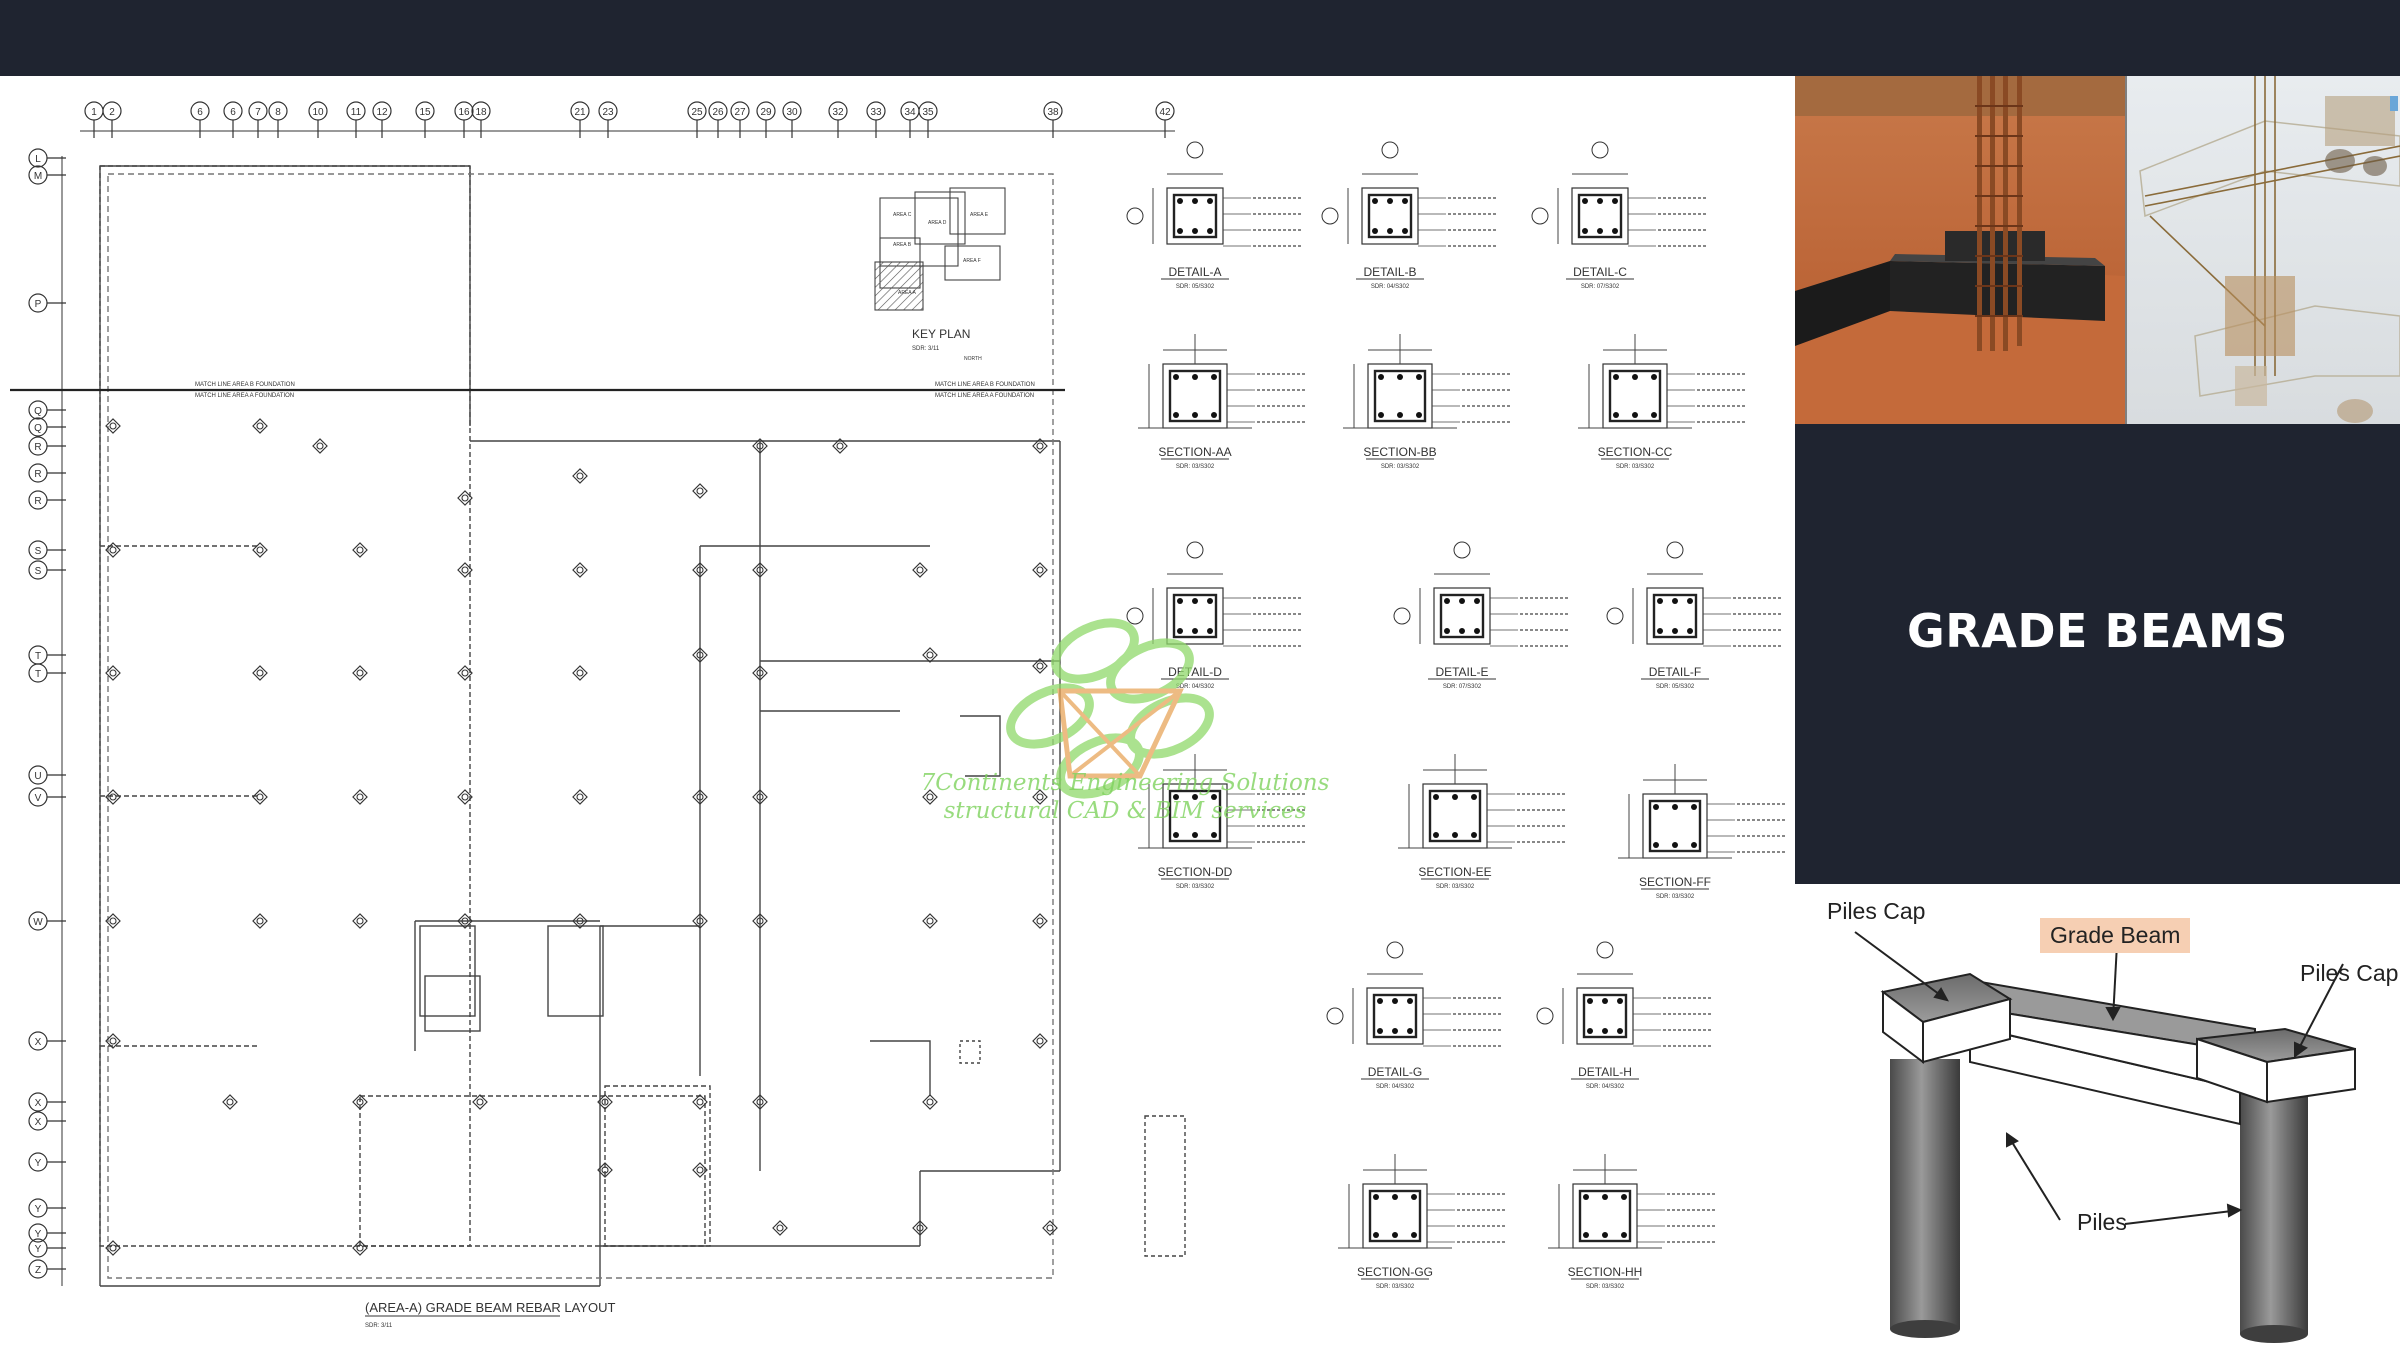 The height and width of the screenshot is (1350, 2400). I want to click on grid-label: 11, so click(356, 112).